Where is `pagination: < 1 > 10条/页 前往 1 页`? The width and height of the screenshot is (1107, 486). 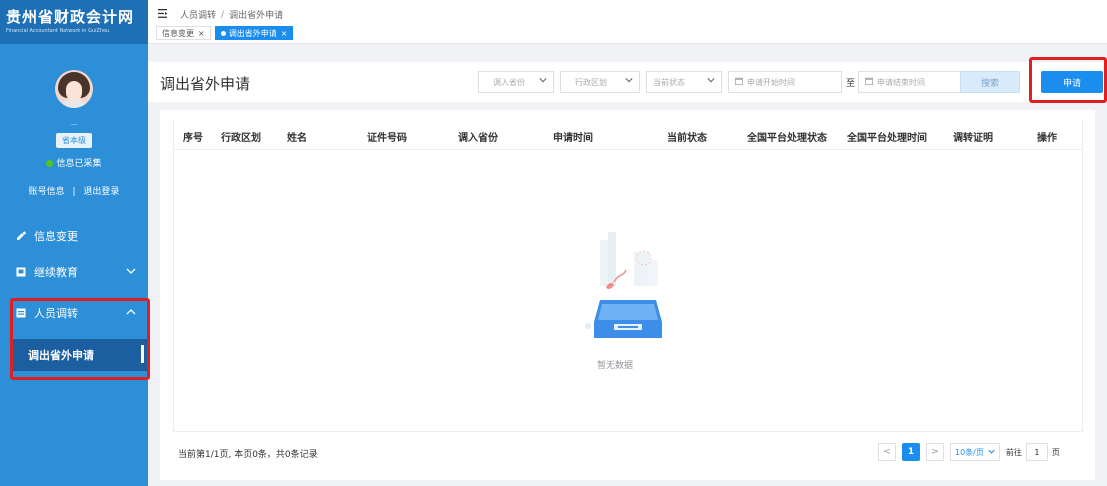
pagination: < 1 > 10条/页 前往 1 页 is located at coordinates (969, 452).